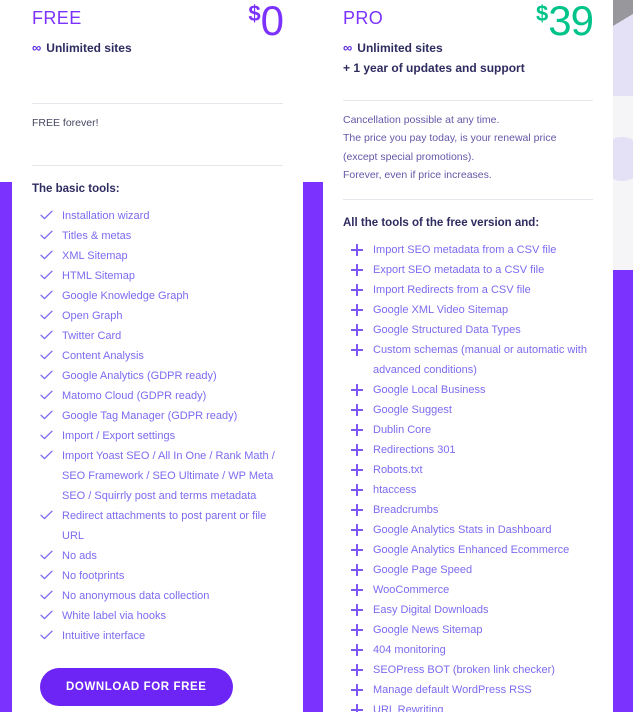  Describe the element at coordinates (313, 447) in the screenshot. I see `decorative-purple-bar-middle` at that location.